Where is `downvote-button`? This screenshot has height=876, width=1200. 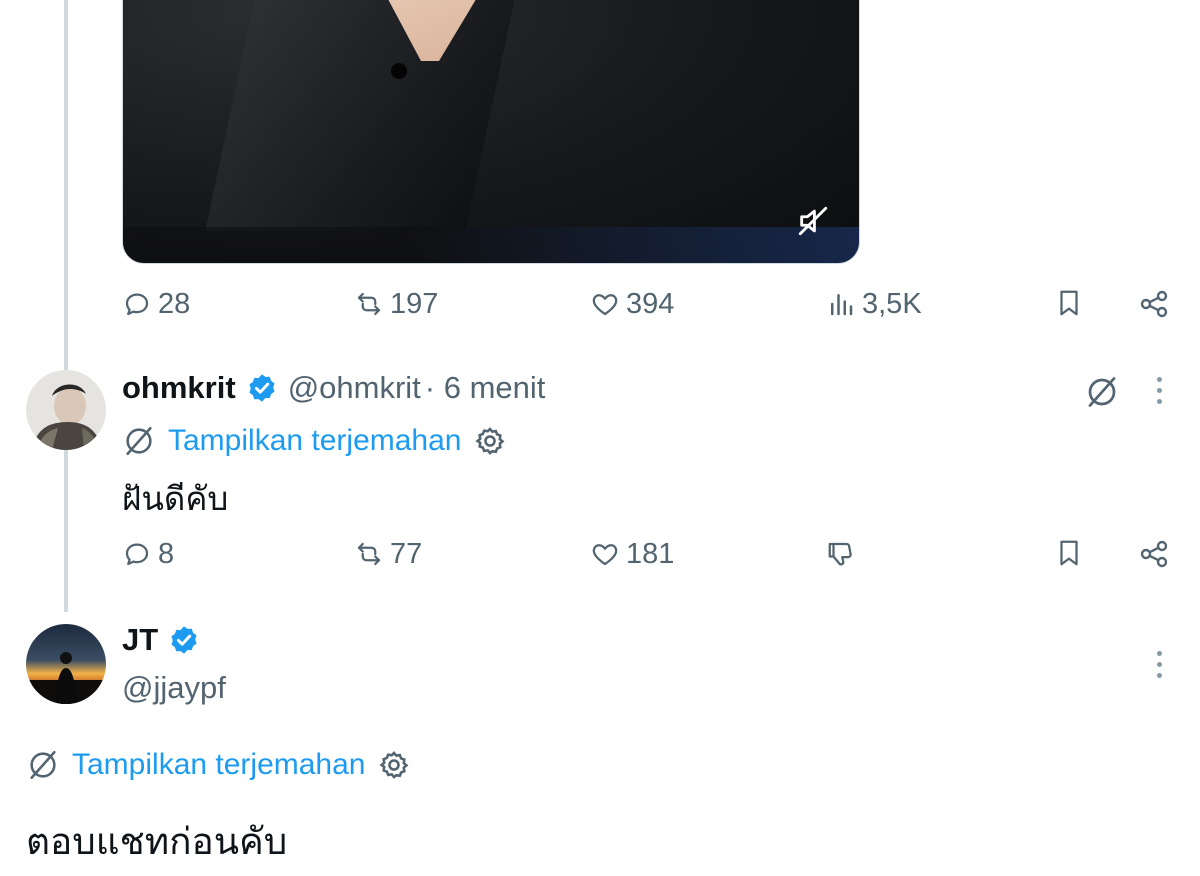 downvote-button is located at coordinates (841, 554).